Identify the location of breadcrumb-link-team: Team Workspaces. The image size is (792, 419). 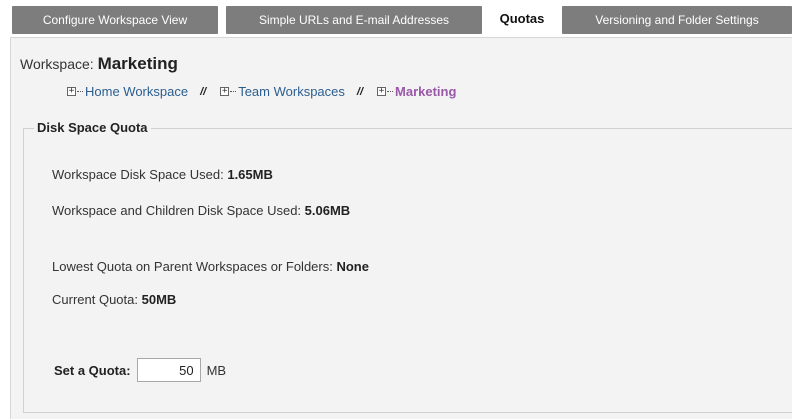
(291, 91).